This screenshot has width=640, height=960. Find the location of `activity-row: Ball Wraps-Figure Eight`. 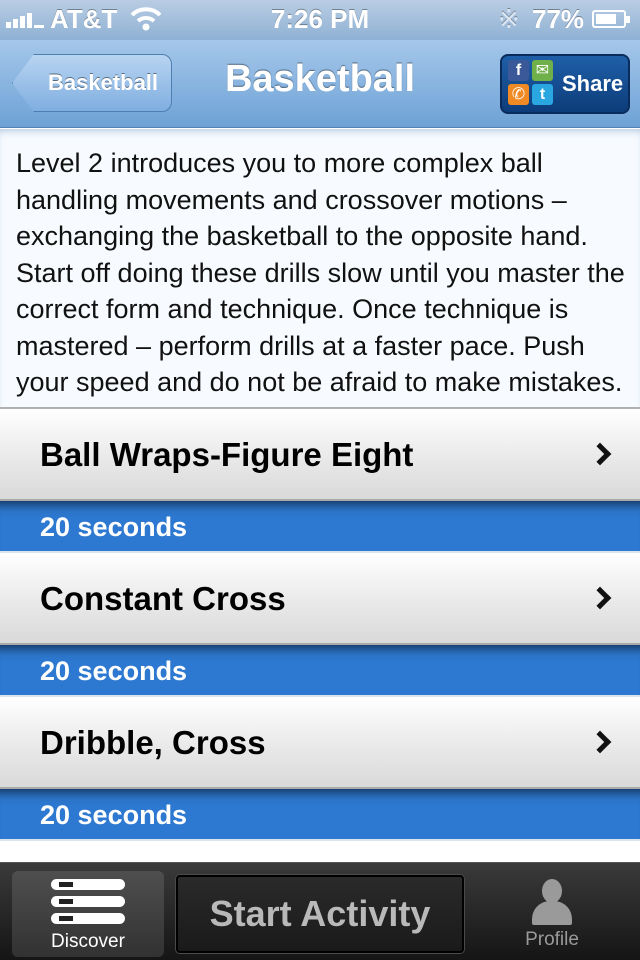

activity-row: Ball Wraps-Figure Eight is located at coordinates (320, 455).